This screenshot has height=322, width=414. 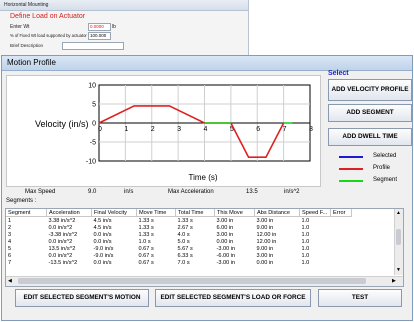 I want to click on col-header-this-move: This Move, so click(x=234, y=213).